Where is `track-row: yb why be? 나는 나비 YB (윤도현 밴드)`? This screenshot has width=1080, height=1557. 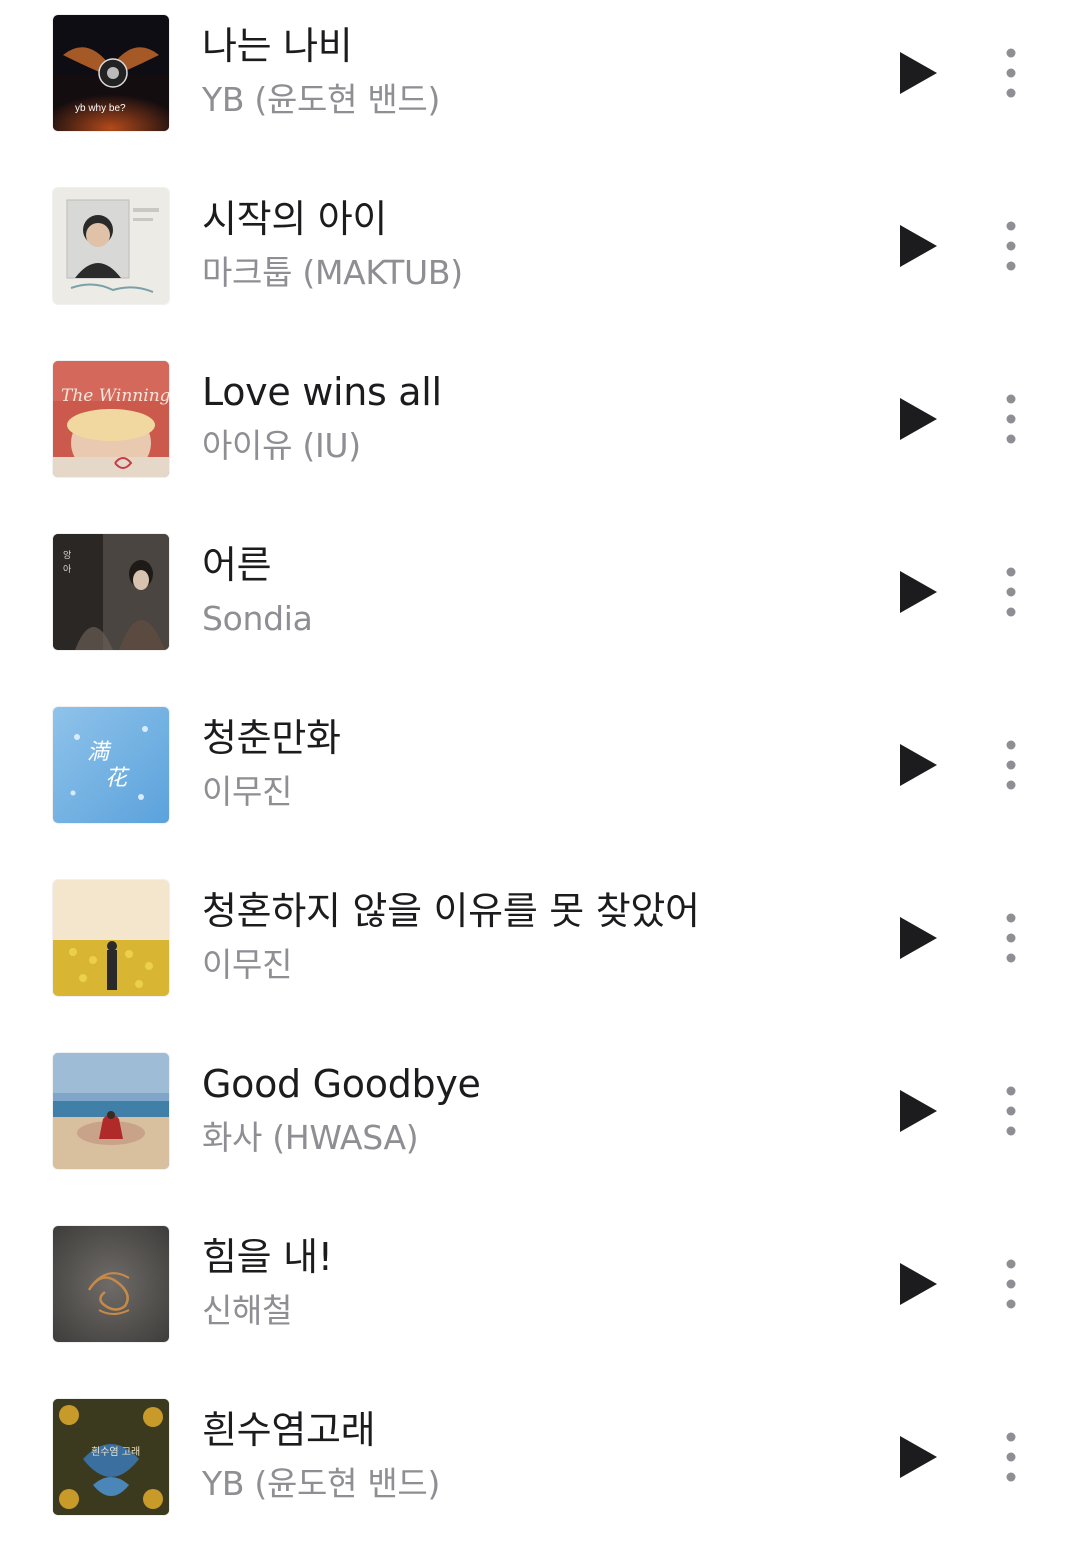
track-row: yb why be? 나는 나비 YB (윤도현 밴드) is located at coordinates (540, 86).